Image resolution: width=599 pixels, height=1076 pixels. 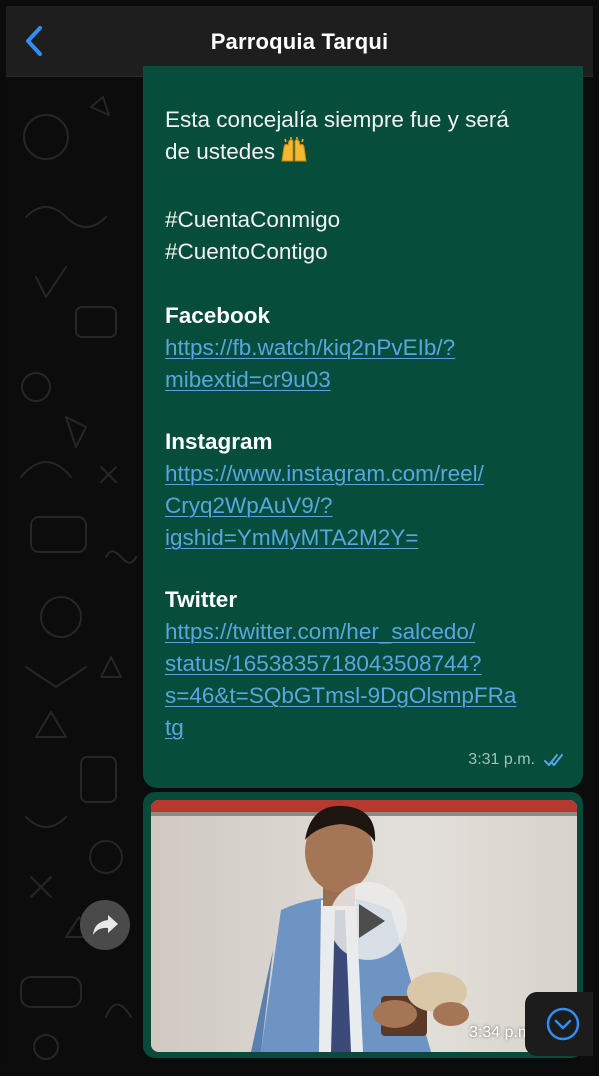 I want to click on twitter-link: s=46&t=SQbGTmsl-9DgOlsmpFRa, so click(x=365, y=696).